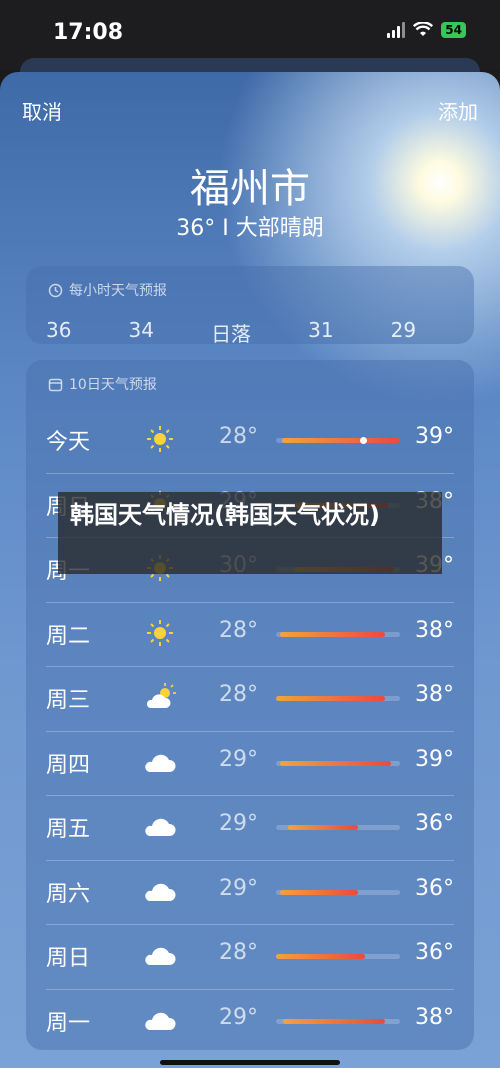 The width and height of the screenshot is (500, 1068). What do you see at coordinates (68, 894) in the screenshot?
I see `day-label: 周六` at bounding box center [68, 894].